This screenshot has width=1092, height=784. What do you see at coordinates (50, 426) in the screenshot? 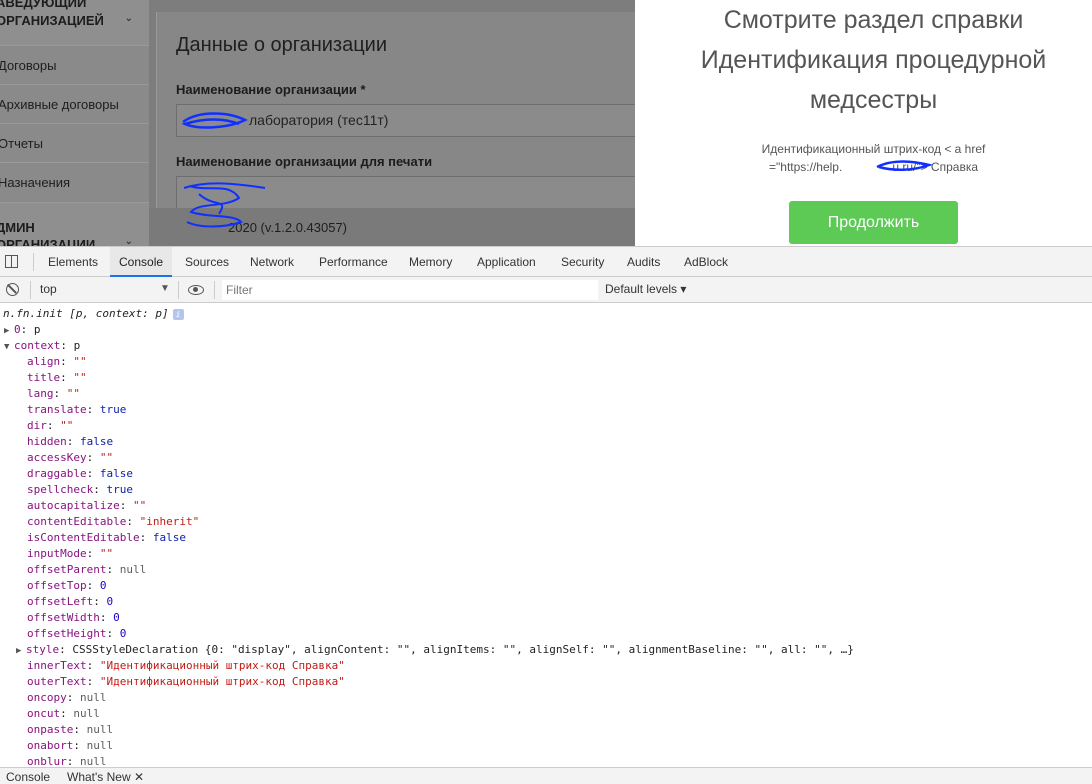
I see `prop-row: dir: ""` at bounding box center [50, 426].